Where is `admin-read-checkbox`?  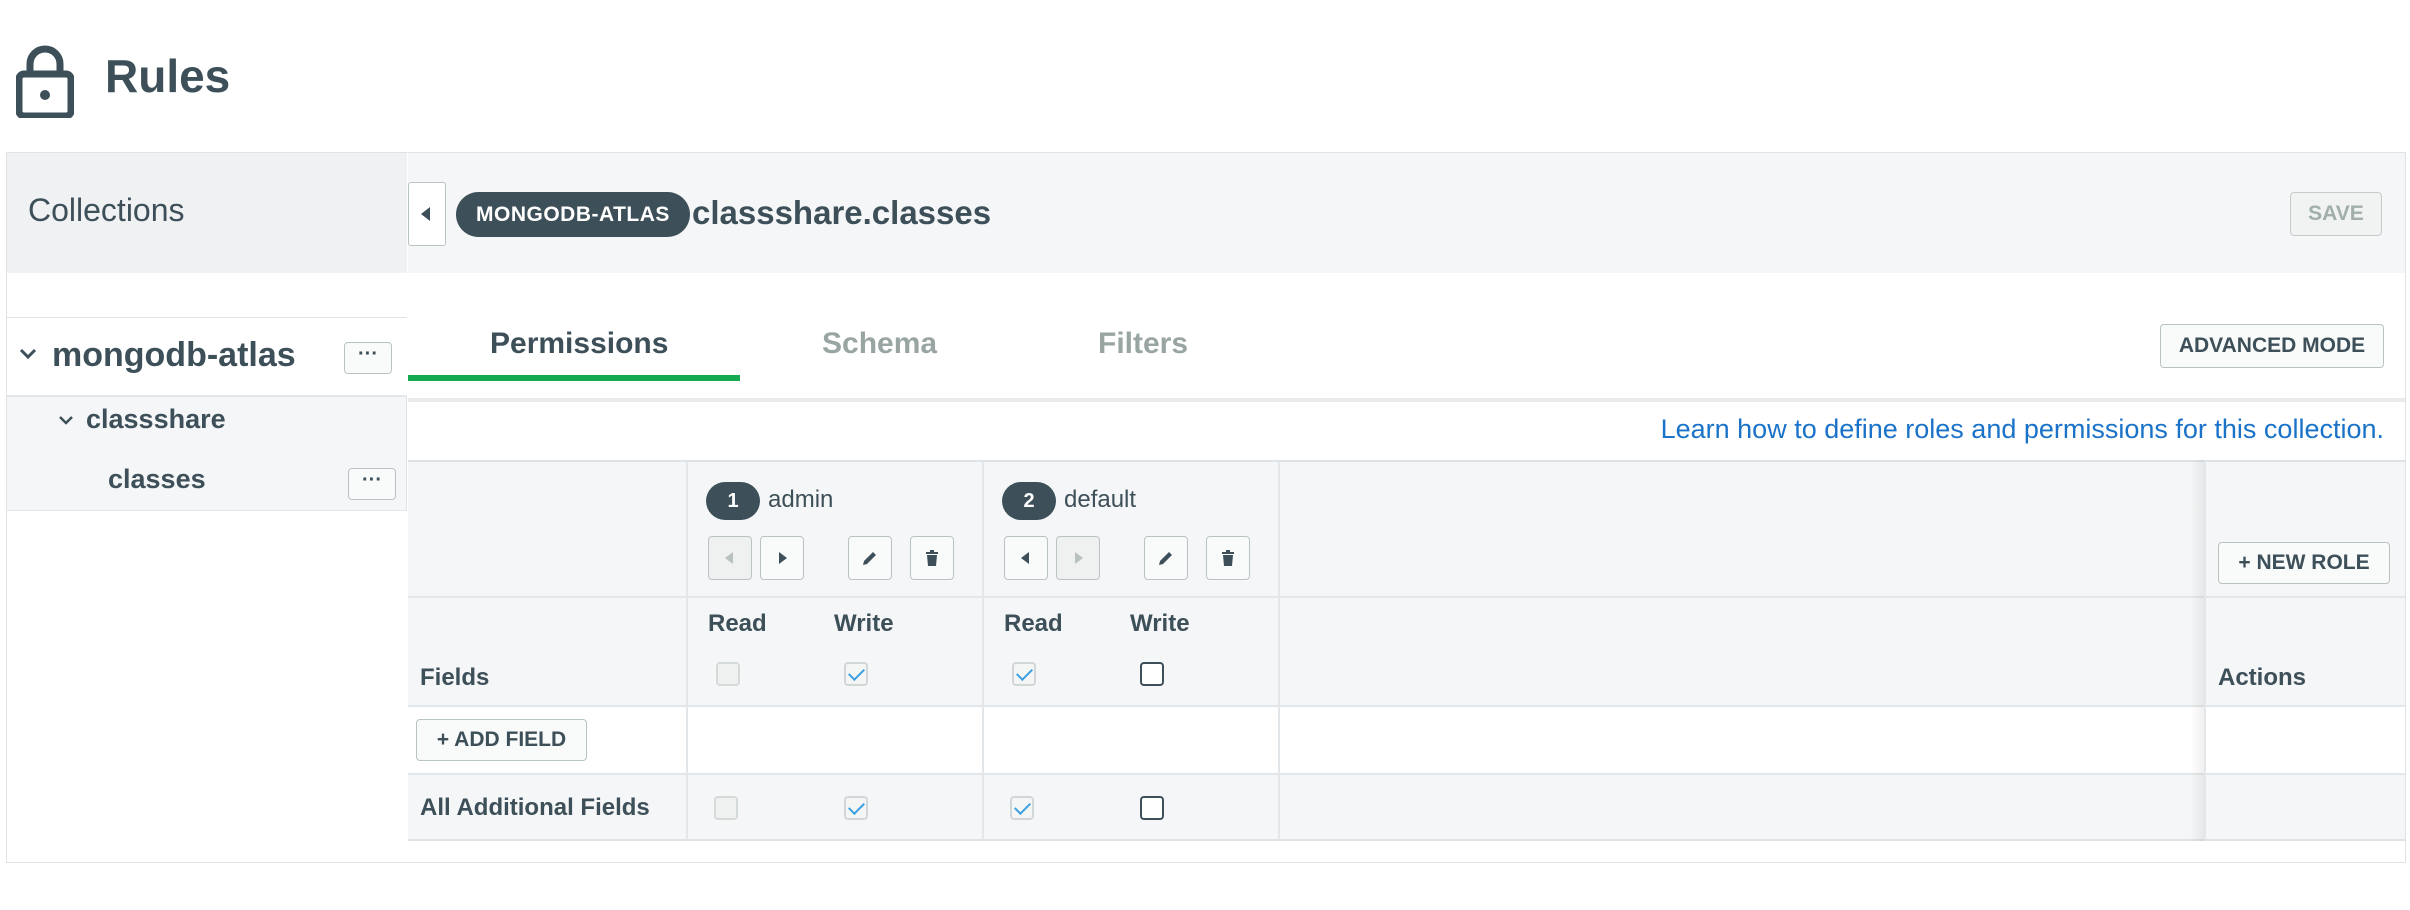
admin-read-checkbox is located at coordinates (726, 808).